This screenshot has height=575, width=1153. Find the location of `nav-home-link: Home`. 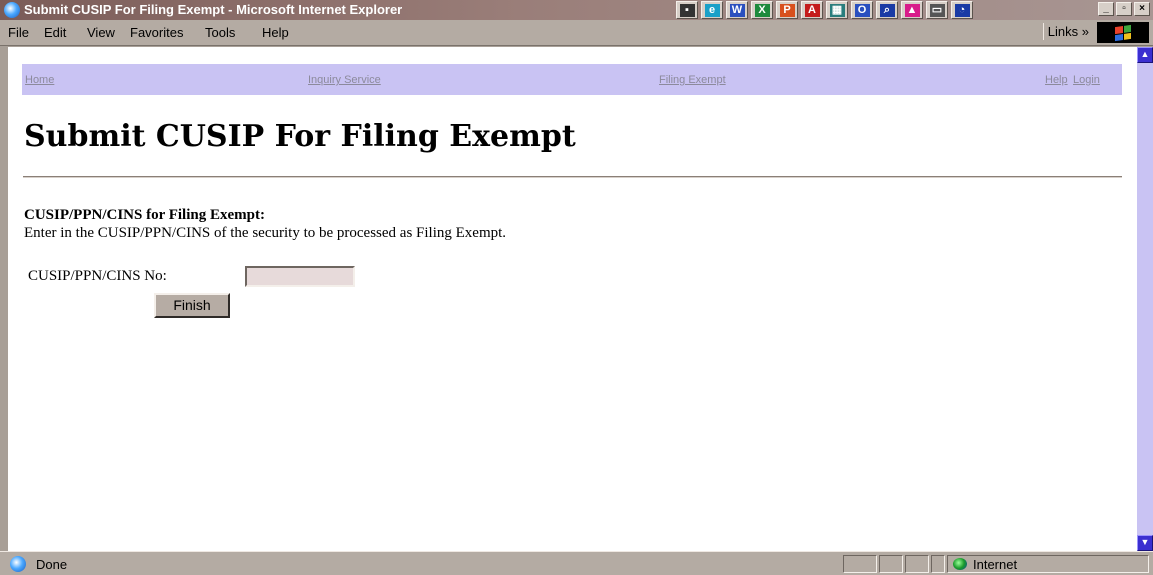

nav-home-link: Home is located at coordinates (39, 80).